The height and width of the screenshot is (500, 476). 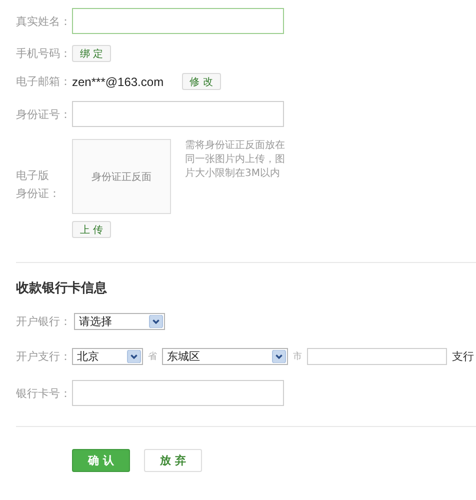 What do you see at coordinates (118, 81) in the screenshot?
I see `email-value: zen***@163.com` at bounding box center [118, 81].